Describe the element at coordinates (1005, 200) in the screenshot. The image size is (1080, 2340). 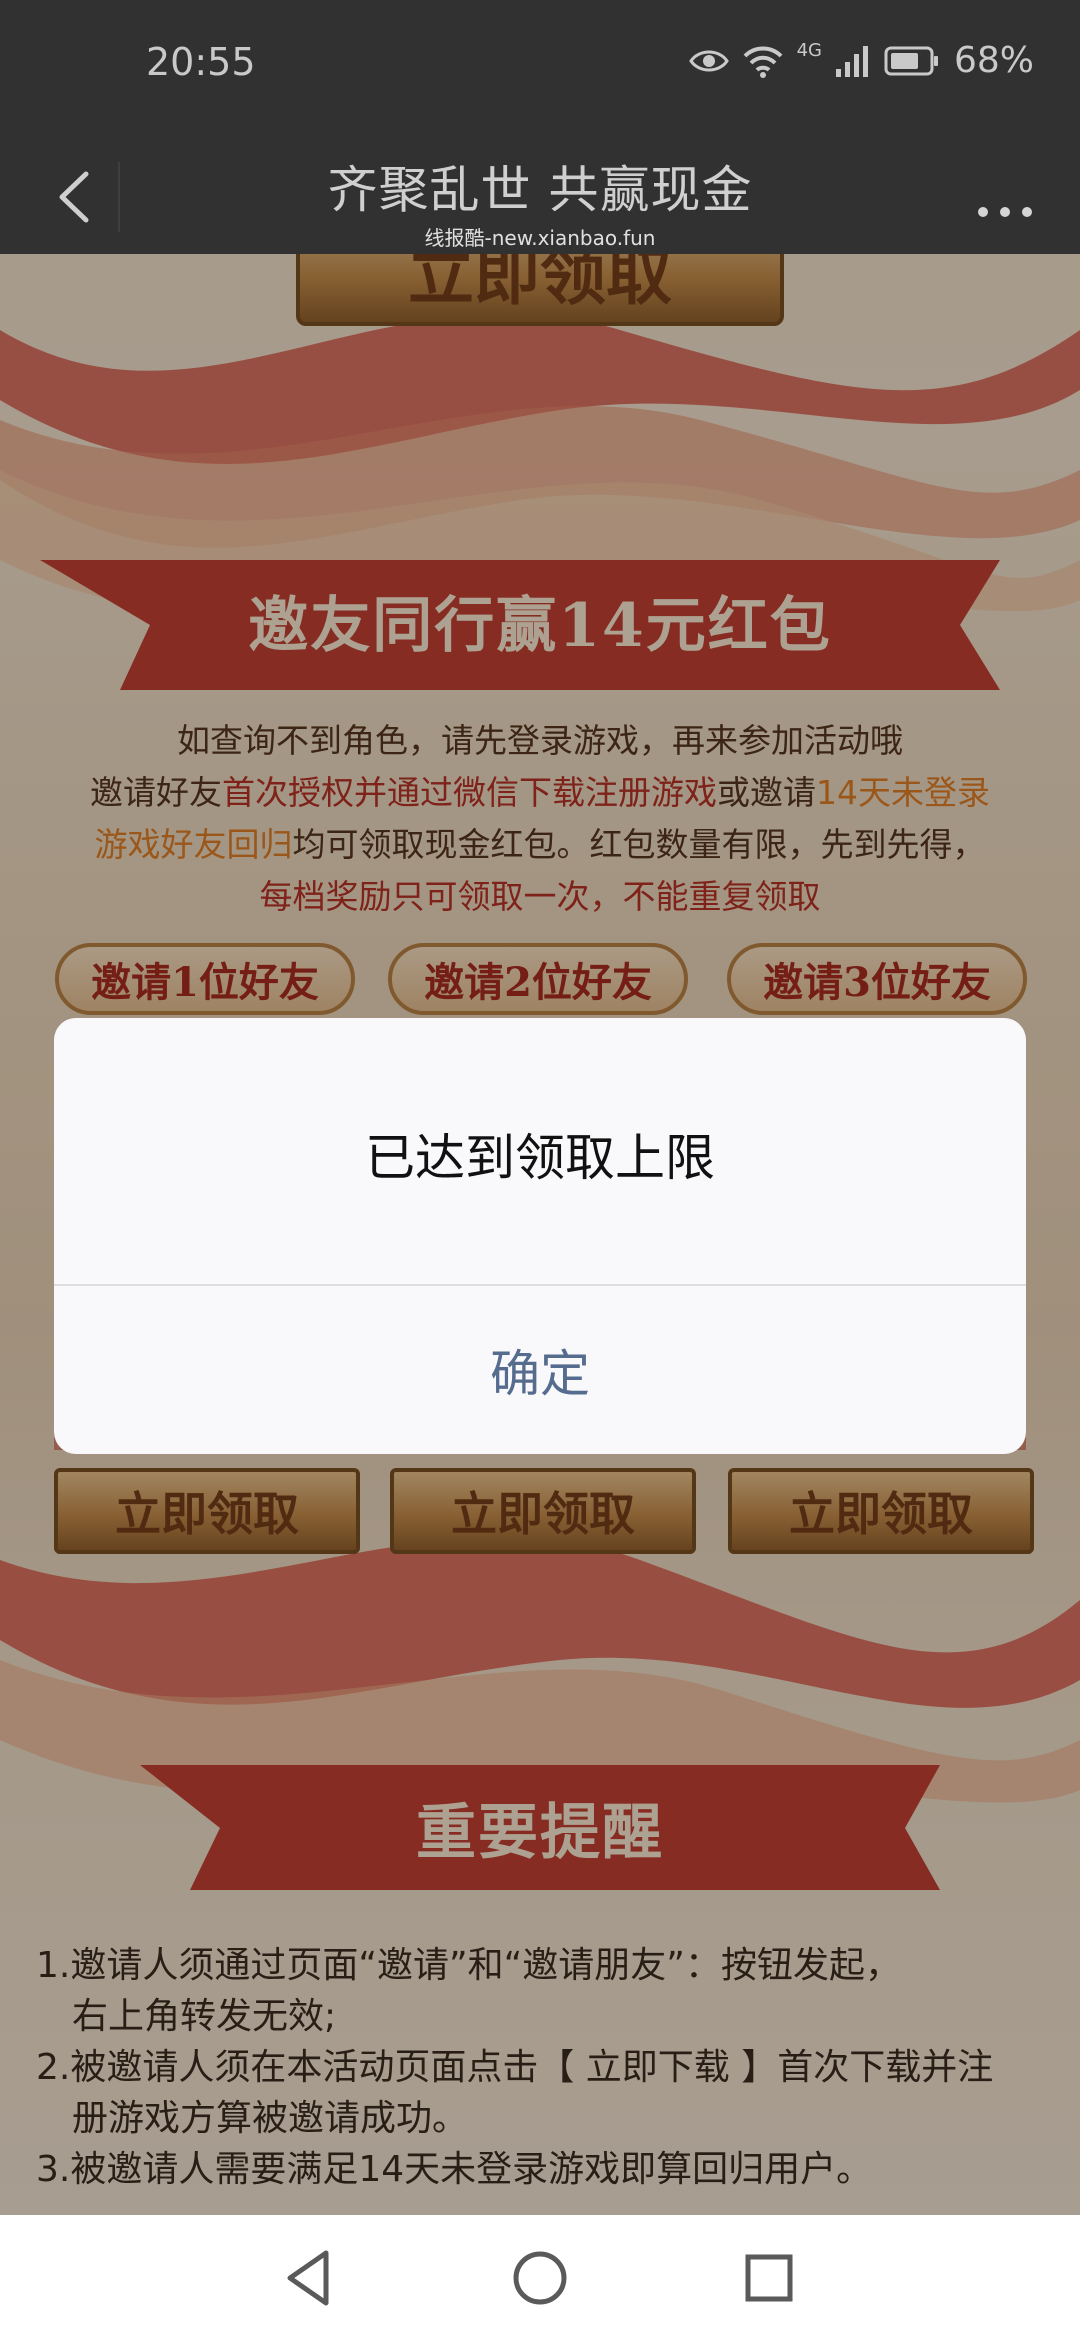
I see `more-dots-icon` at that location.